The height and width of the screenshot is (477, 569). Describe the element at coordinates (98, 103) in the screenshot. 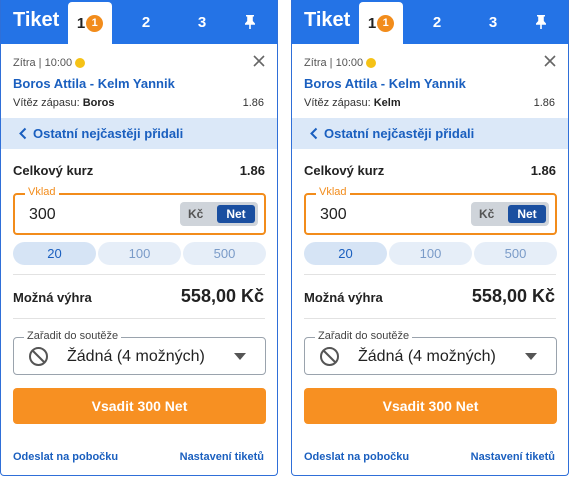

I see `market-selection: Boros` at that location.